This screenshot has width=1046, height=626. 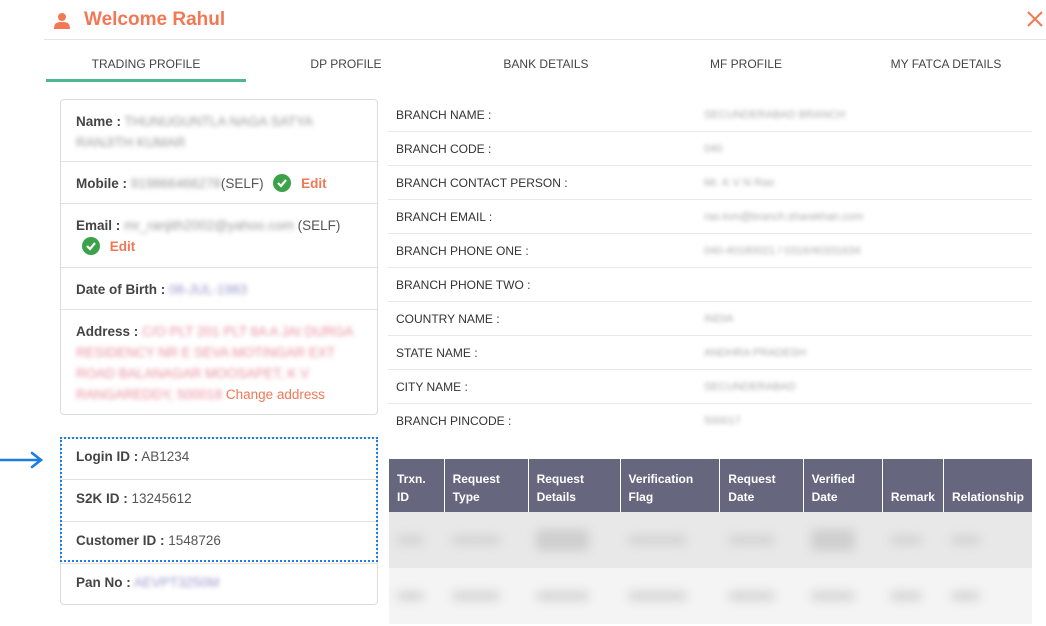 I want to click on column-header: Trxn. ID, so click(x=417, y=485).